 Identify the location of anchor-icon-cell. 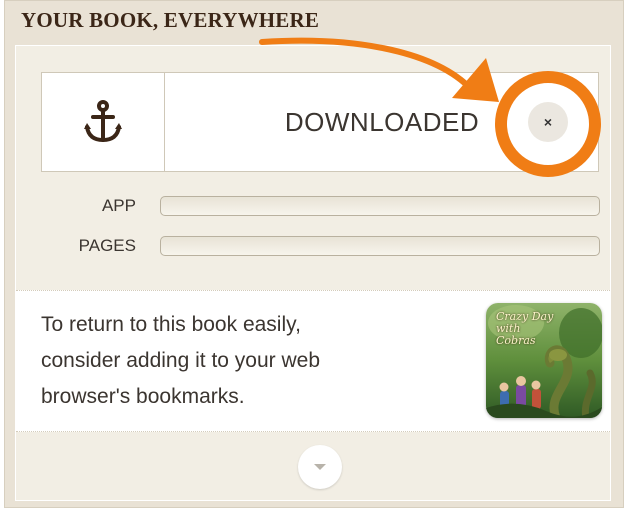
(103, 122).